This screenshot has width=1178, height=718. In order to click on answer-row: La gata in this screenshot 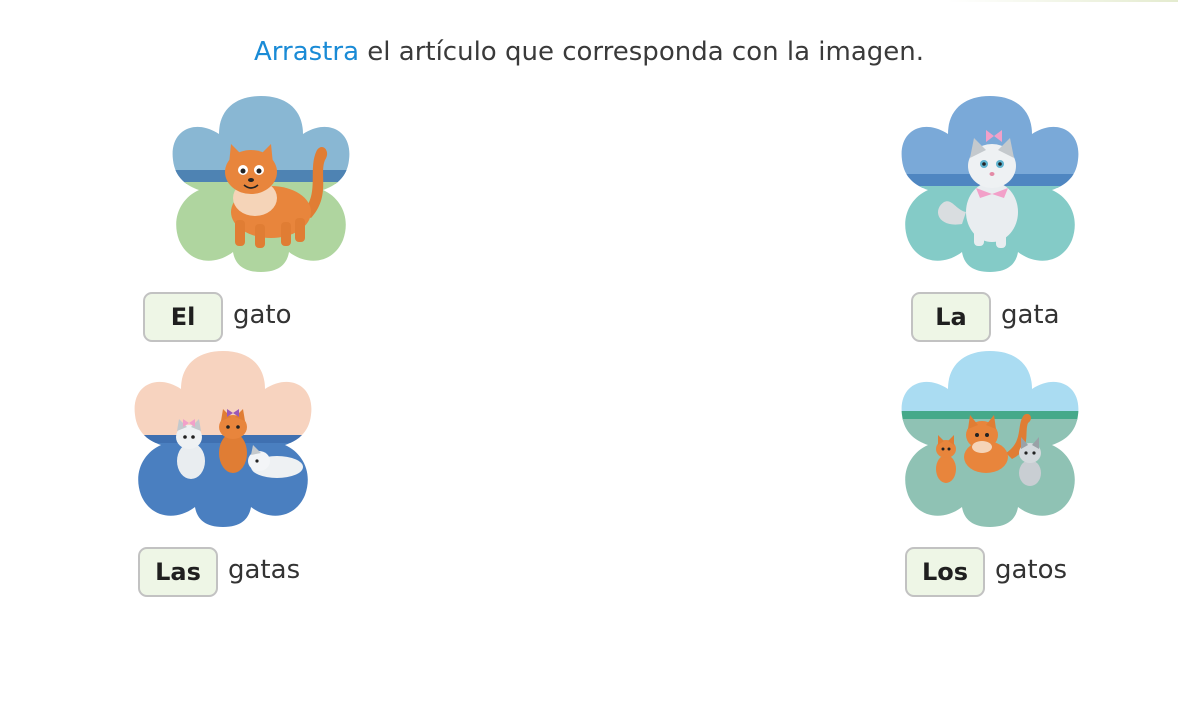, I will do `click(985, 317)`.